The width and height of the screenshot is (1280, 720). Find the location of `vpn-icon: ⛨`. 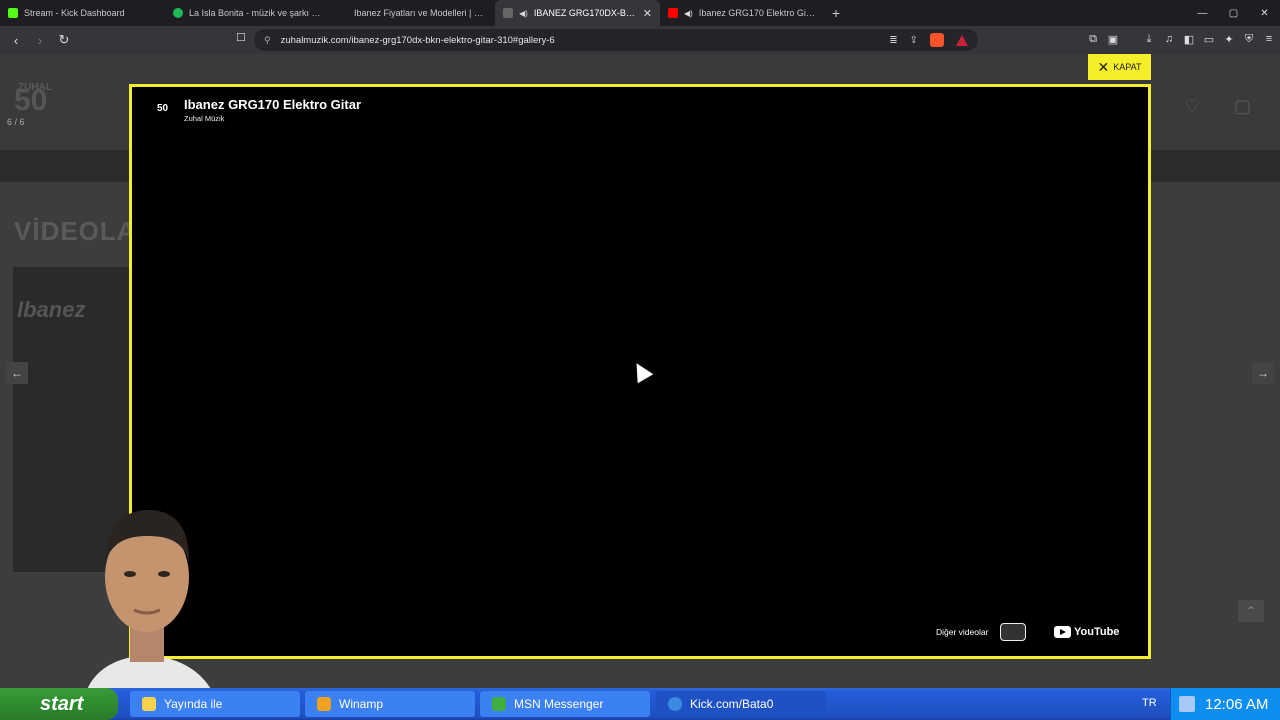

vpn-icon: ⛨ is located at coordinates (1249, 39).